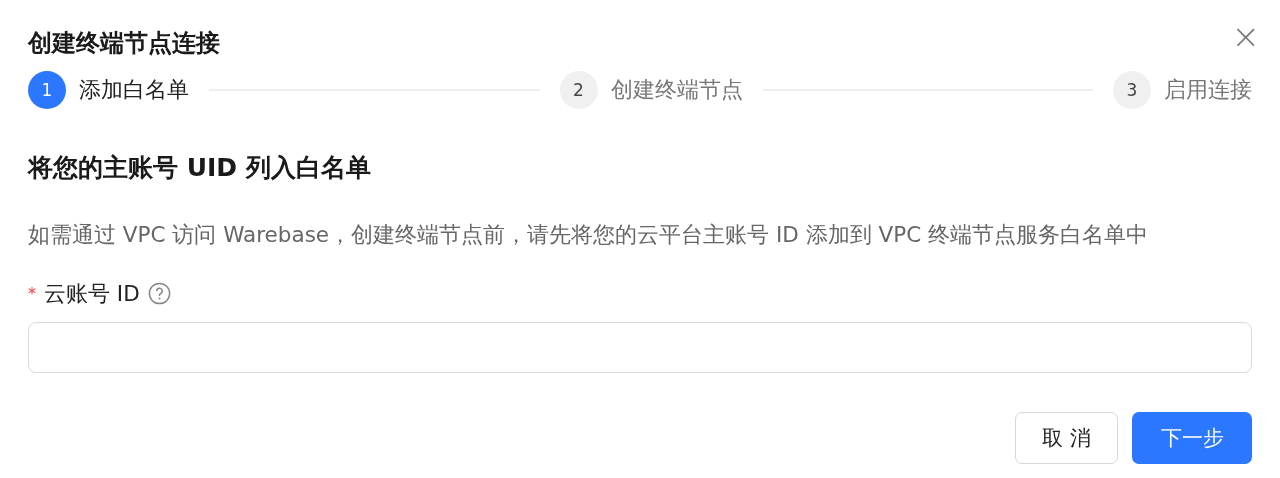 The width and height of the screenshot is (1280, 478). What do you see at coordinates (92, 294) in the screenshot?
I see `field-label: 云账号 ID` at bounding box center [92, 294].